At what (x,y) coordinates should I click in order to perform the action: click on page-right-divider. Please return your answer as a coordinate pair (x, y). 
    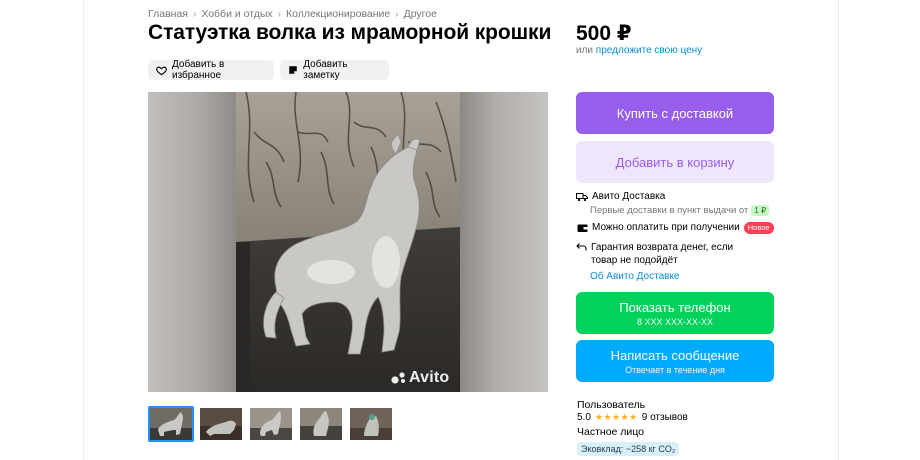
    Looking at the image, I should click on (838, 230).